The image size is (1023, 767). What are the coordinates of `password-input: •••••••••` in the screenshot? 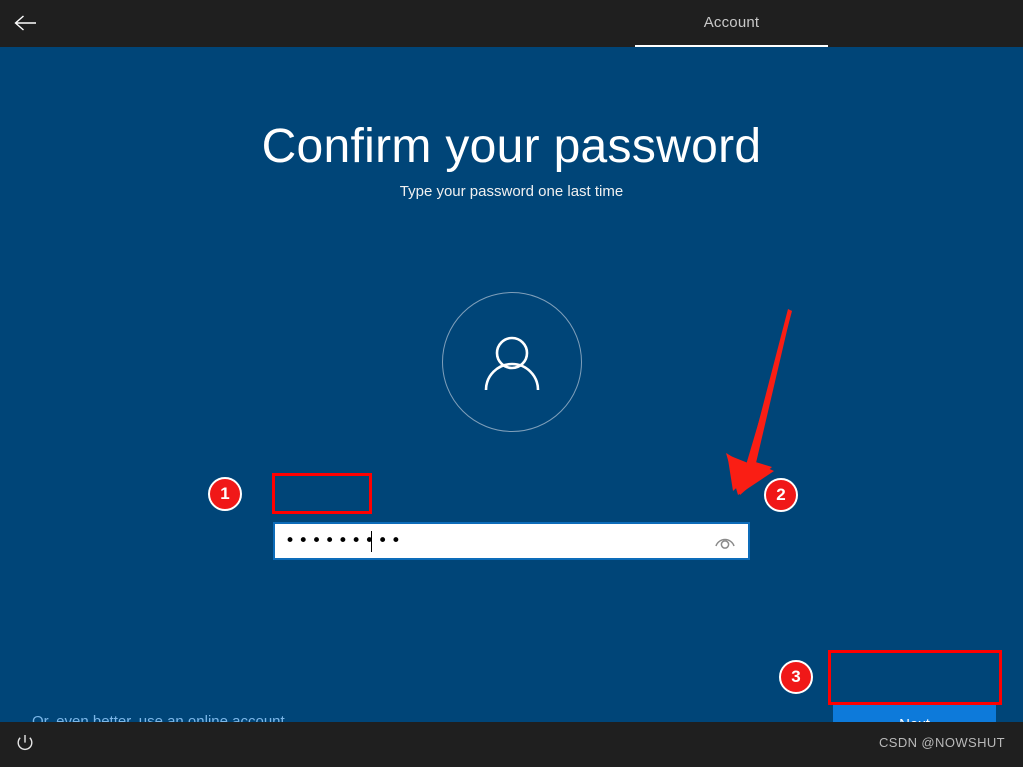 It's located at (511, 541).